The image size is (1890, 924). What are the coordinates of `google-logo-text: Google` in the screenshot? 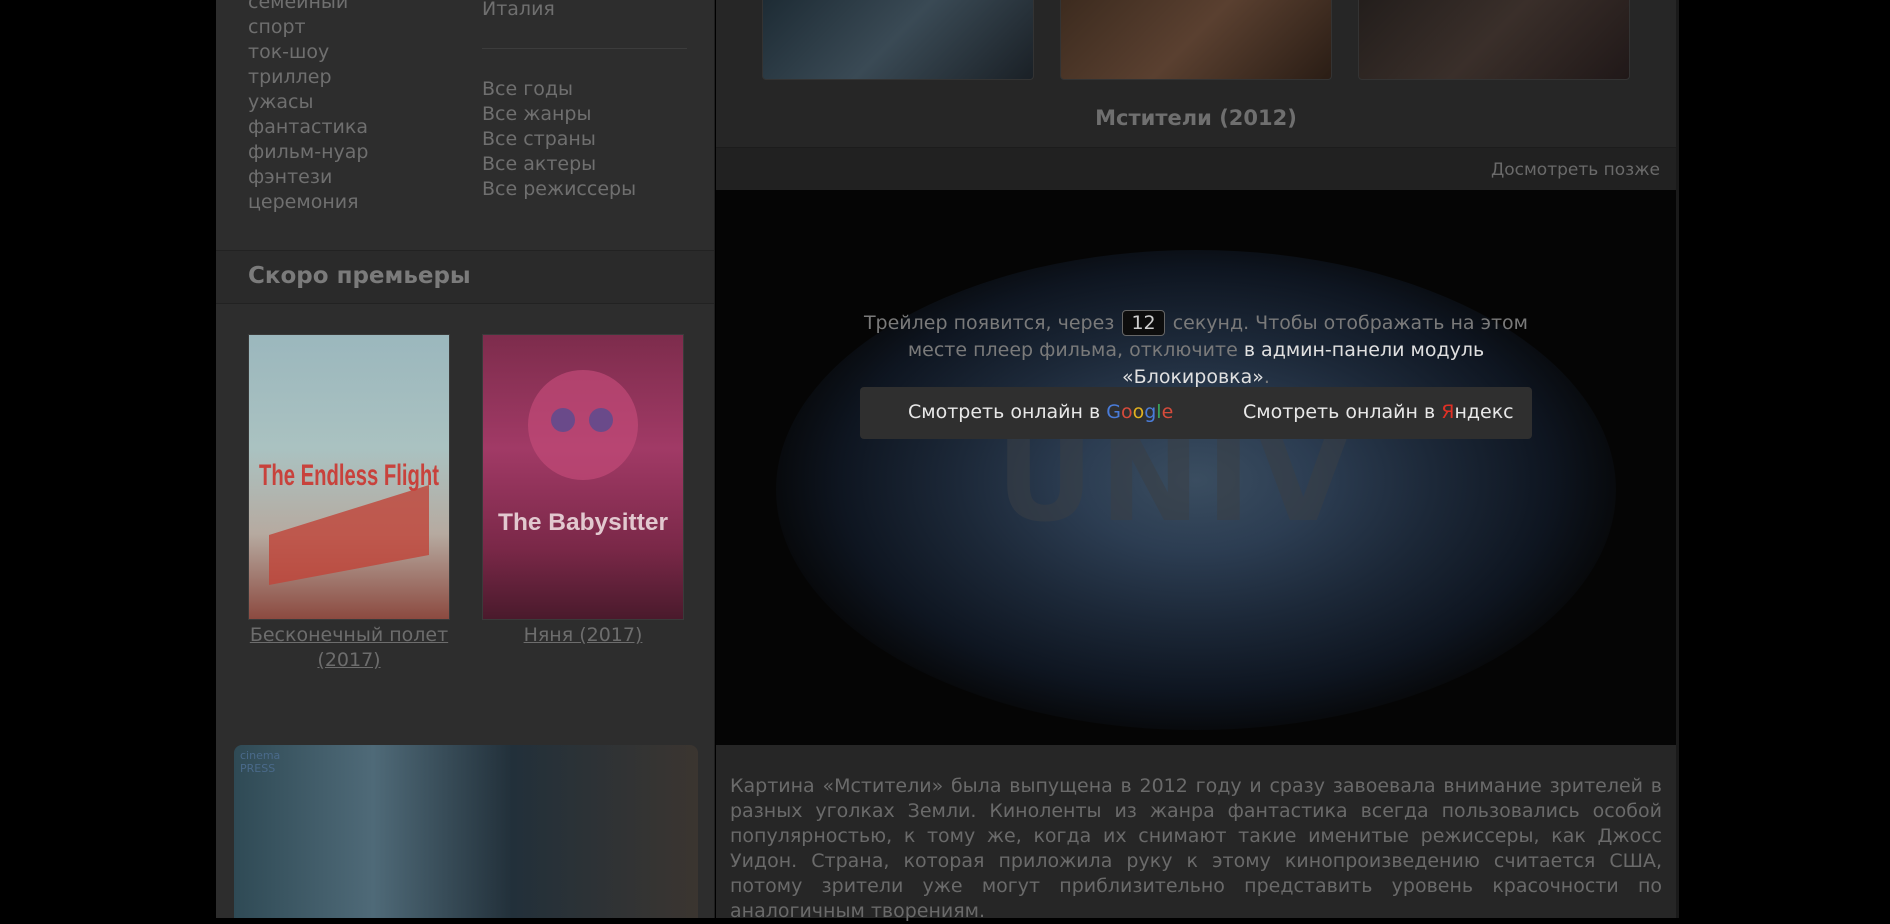 It's located at (1140, 412).